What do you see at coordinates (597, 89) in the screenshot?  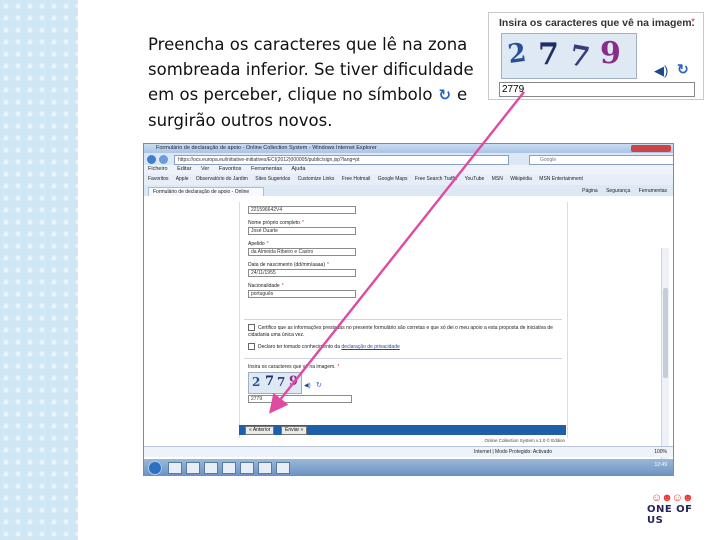 I see `captcha-input: 2779` at bounding box center [597, 89].